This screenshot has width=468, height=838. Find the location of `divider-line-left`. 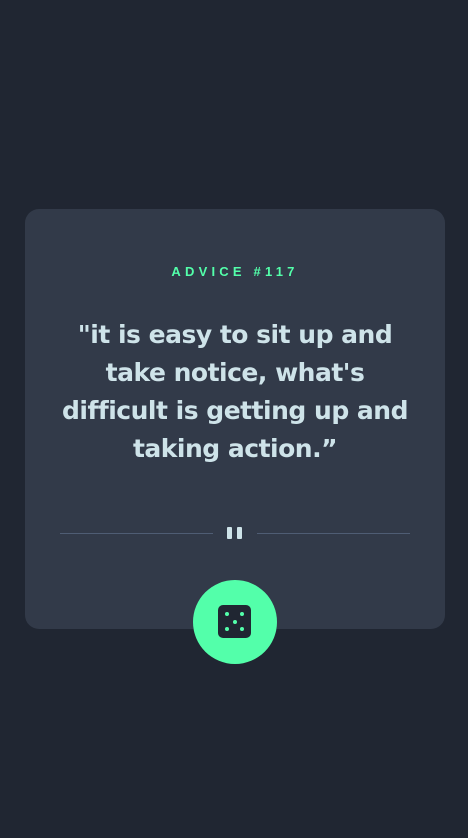

divider-line-left is located at coordinates (136, 533).